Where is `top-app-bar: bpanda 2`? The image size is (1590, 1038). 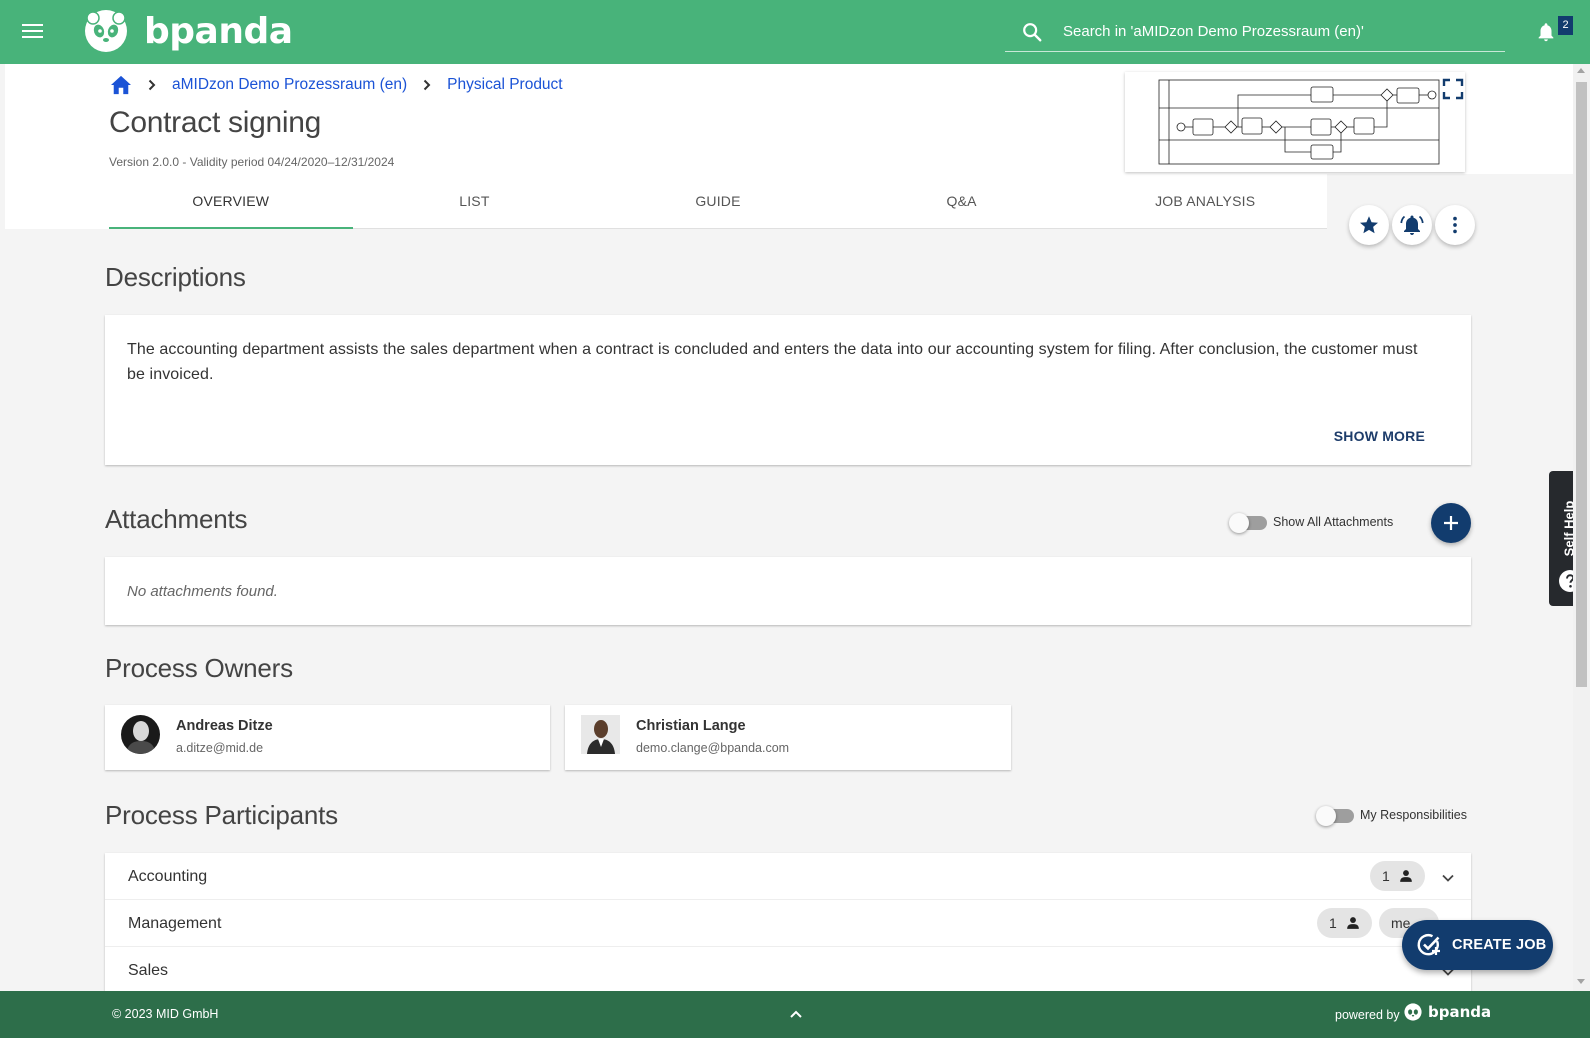
top-app-bar: bpanda 2 is located at coordinates (795, 32).